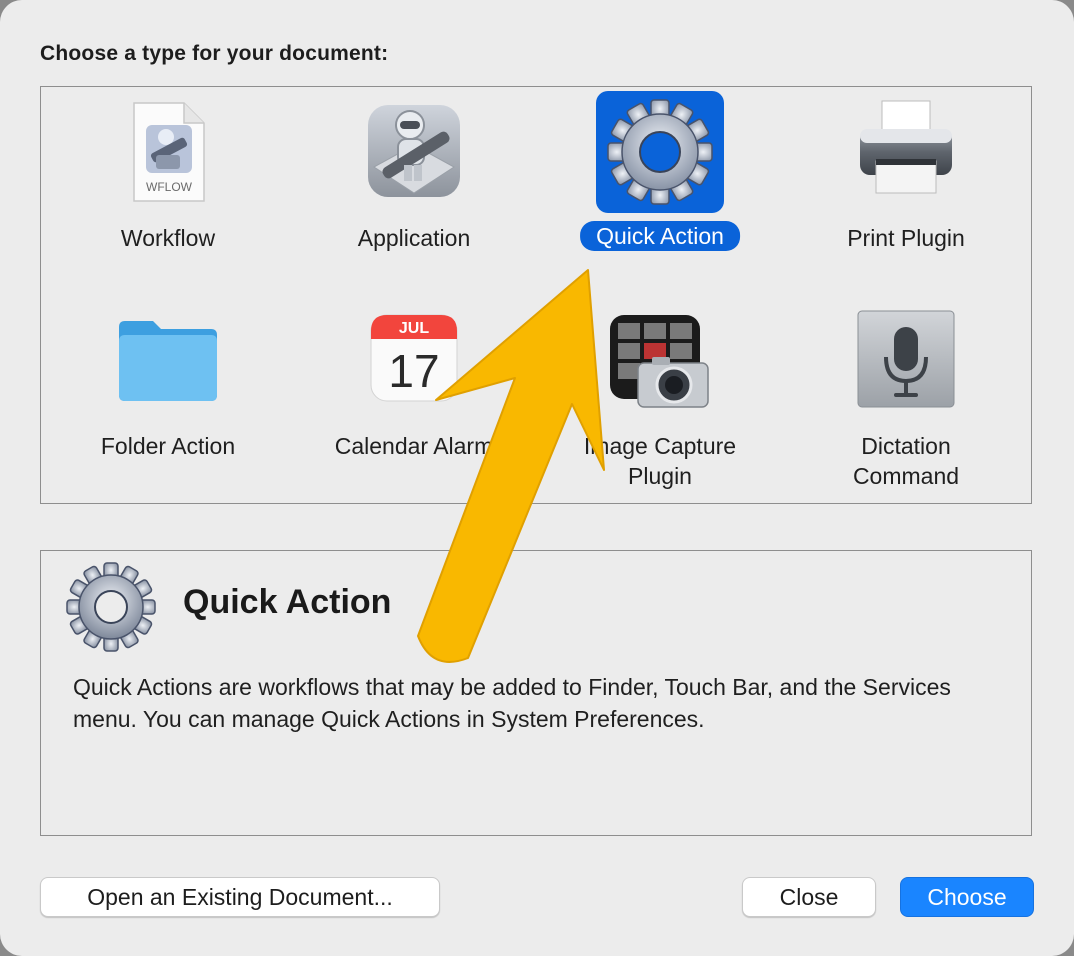  I want to click on automator-robot-icon, so click(414, 151).